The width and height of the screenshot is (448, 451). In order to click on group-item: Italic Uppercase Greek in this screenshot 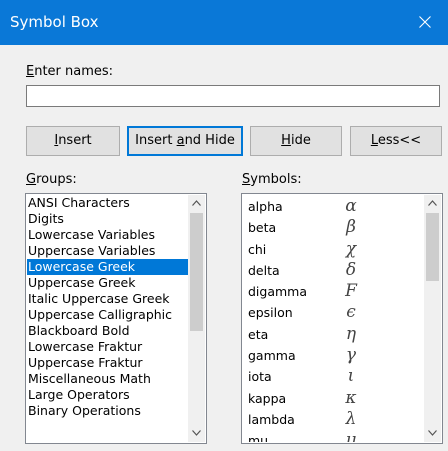, I will do `click(107, 299)`.